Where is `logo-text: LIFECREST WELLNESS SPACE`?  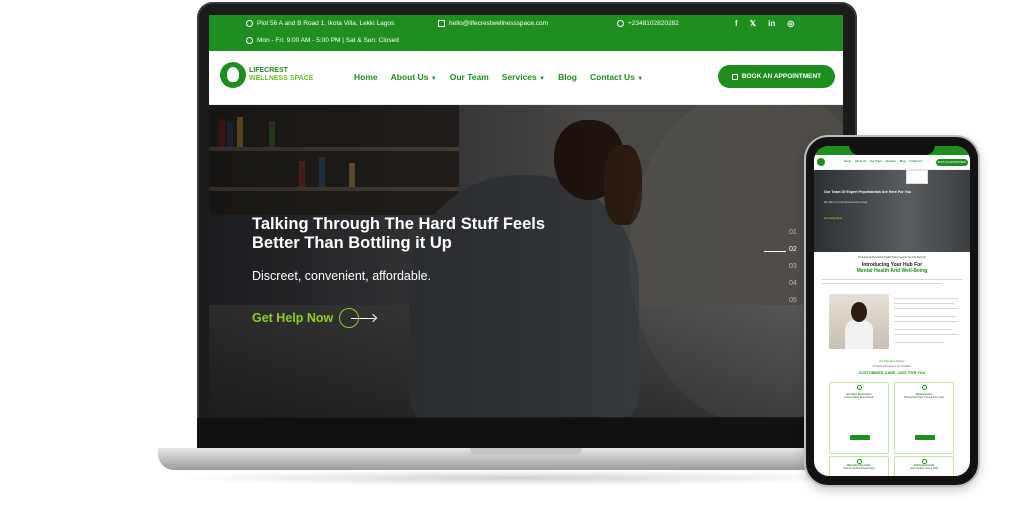
logo-text: LIFECREST WELLNESS SPACE is located at coordinates (281, 75).